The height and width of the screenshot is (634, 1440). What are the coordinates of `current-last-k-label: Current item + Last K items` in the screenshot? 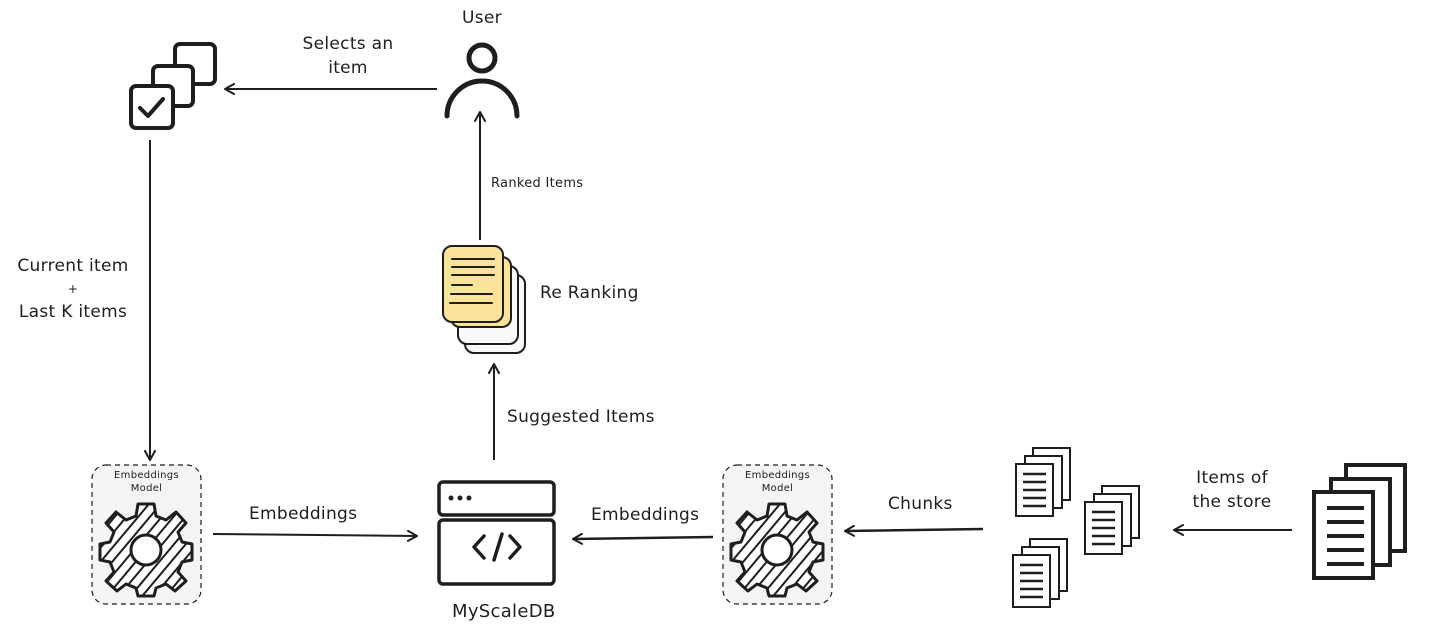 It's located at (73, 289).